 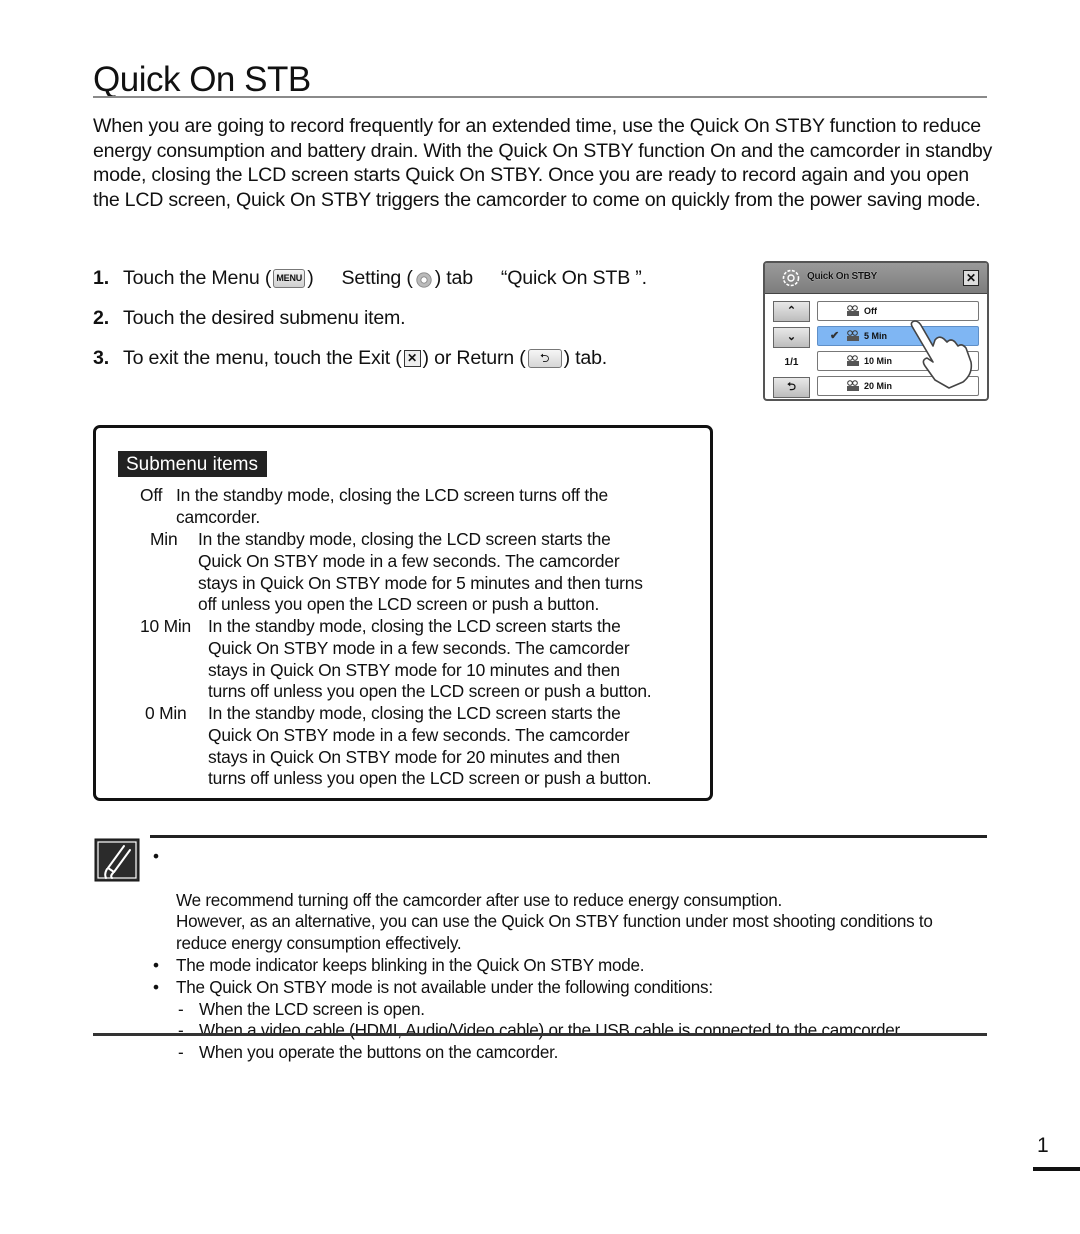 I want to click on condition-item: - When the LCD screen is open., so click(x=578, y=1010).